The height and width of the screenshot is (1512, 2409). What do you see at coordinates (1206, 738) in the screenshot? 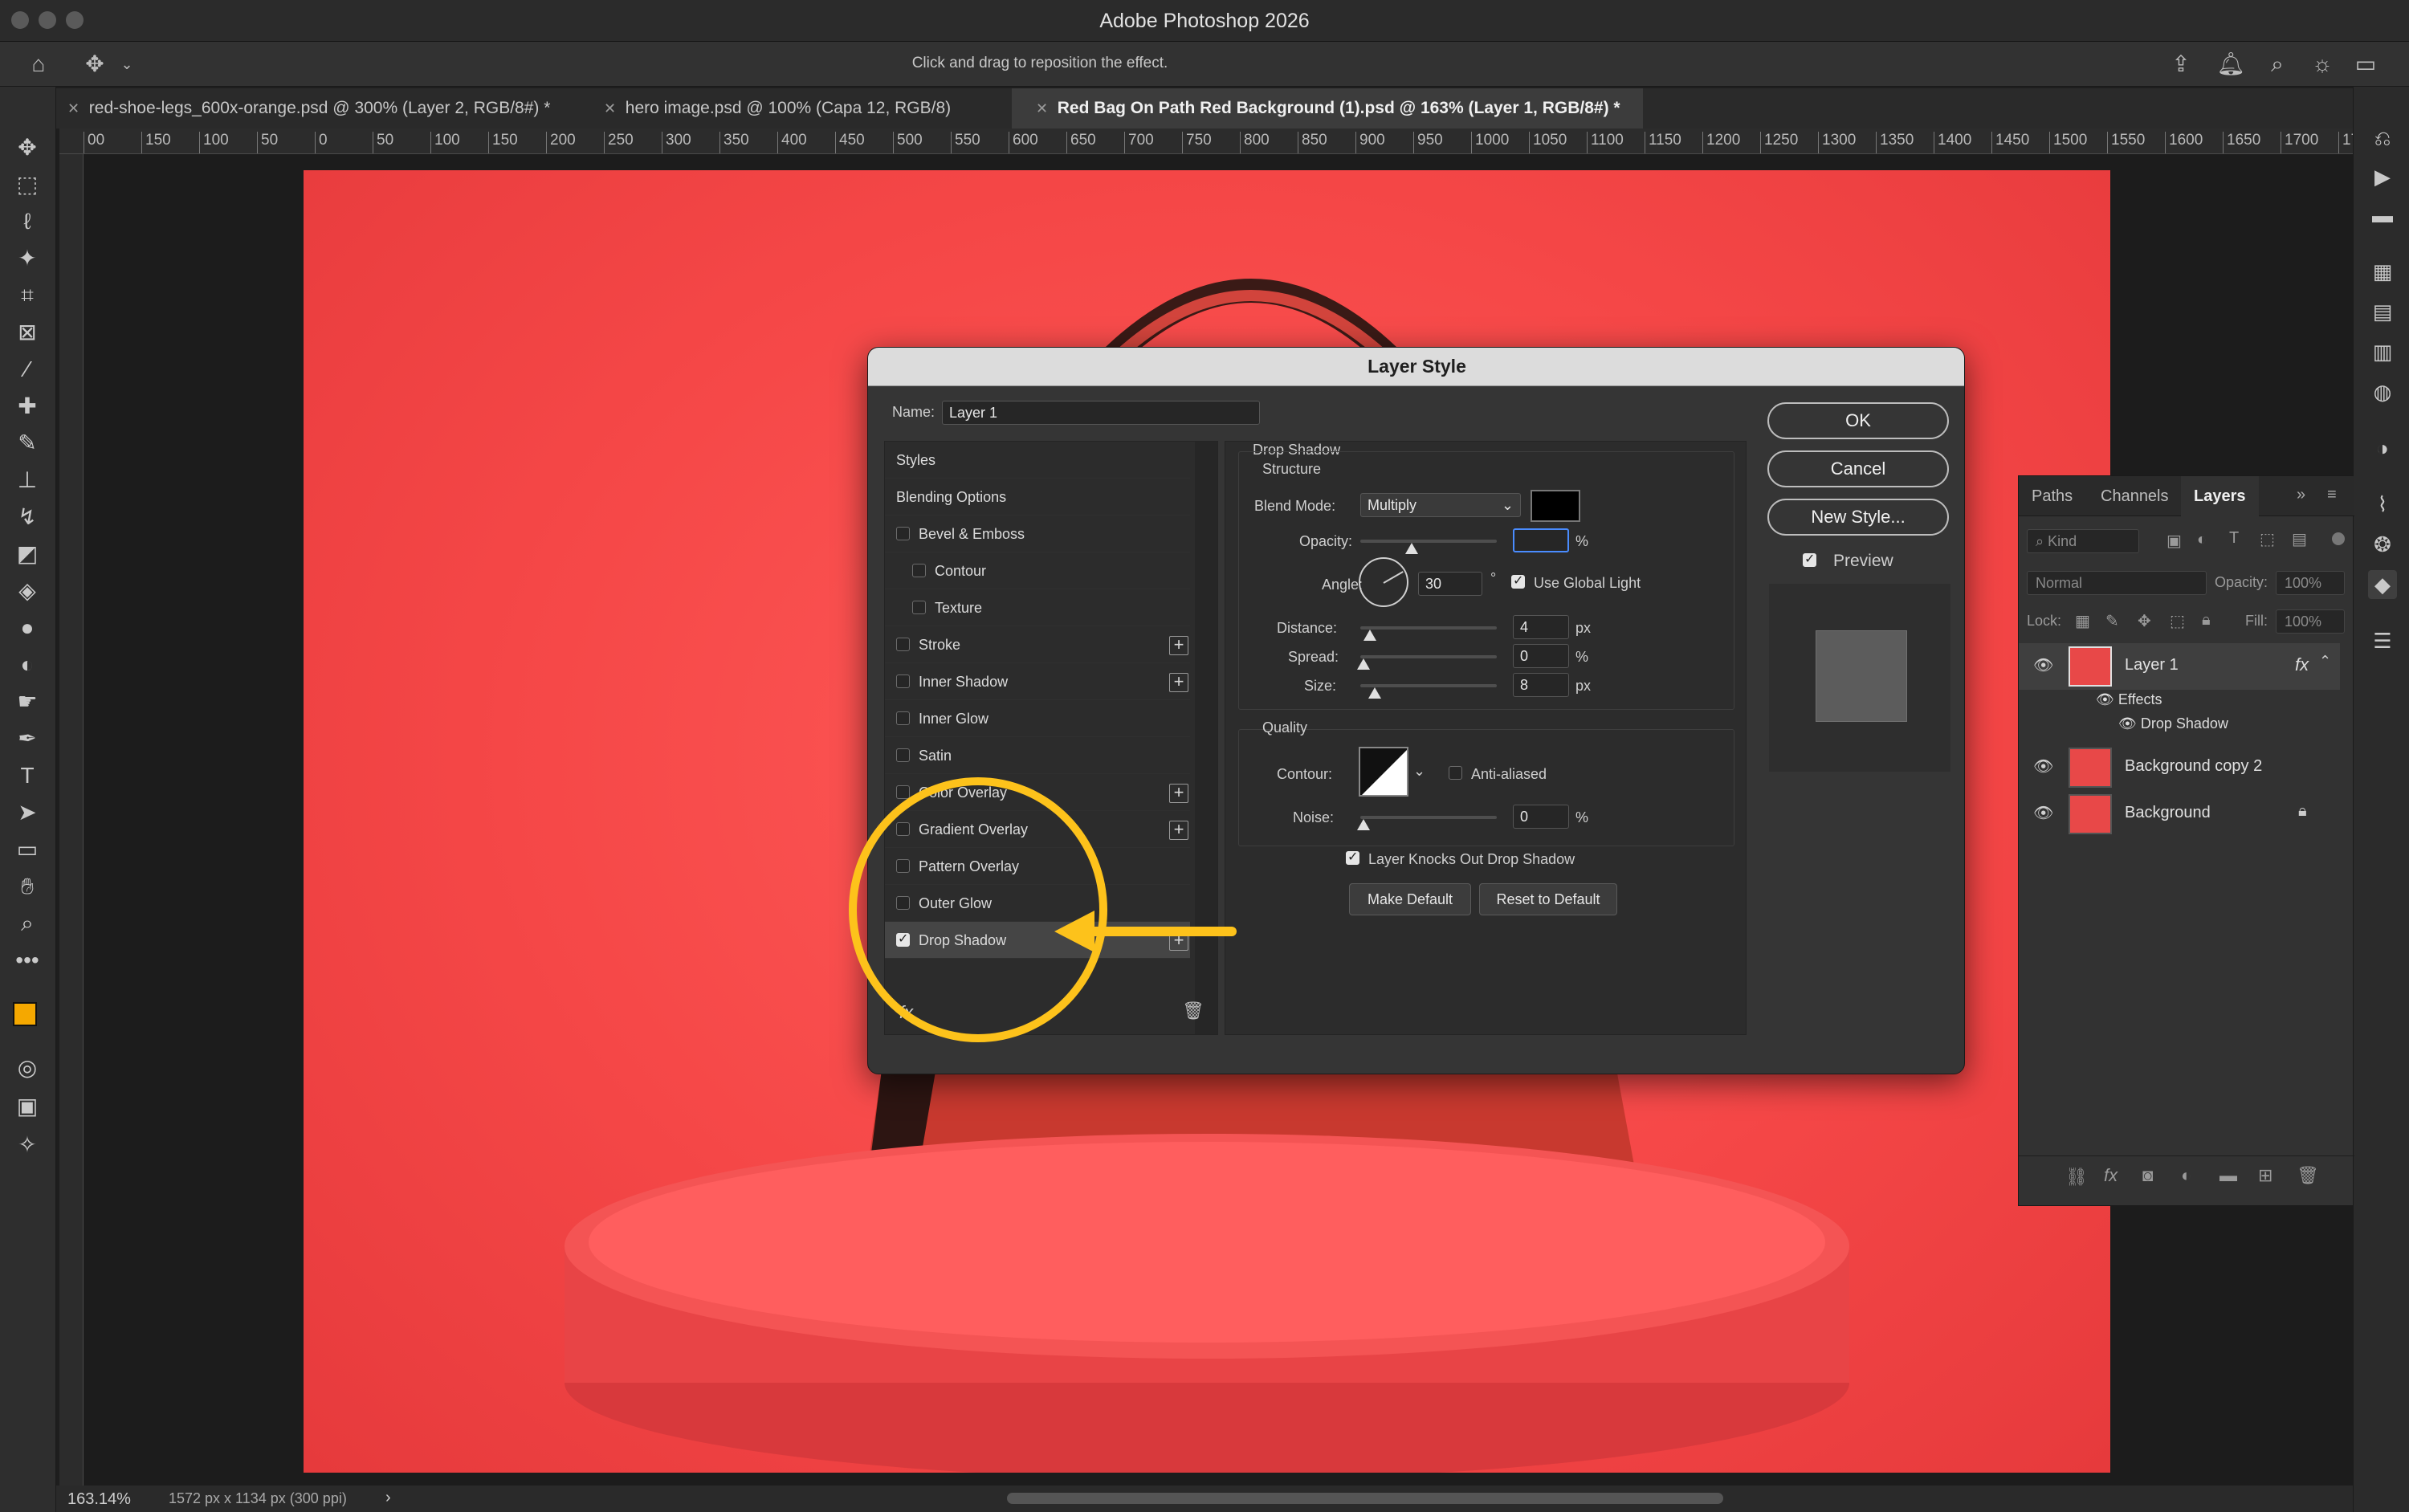
I see `styles-scrollbar` at bounding box center [1206, 738].